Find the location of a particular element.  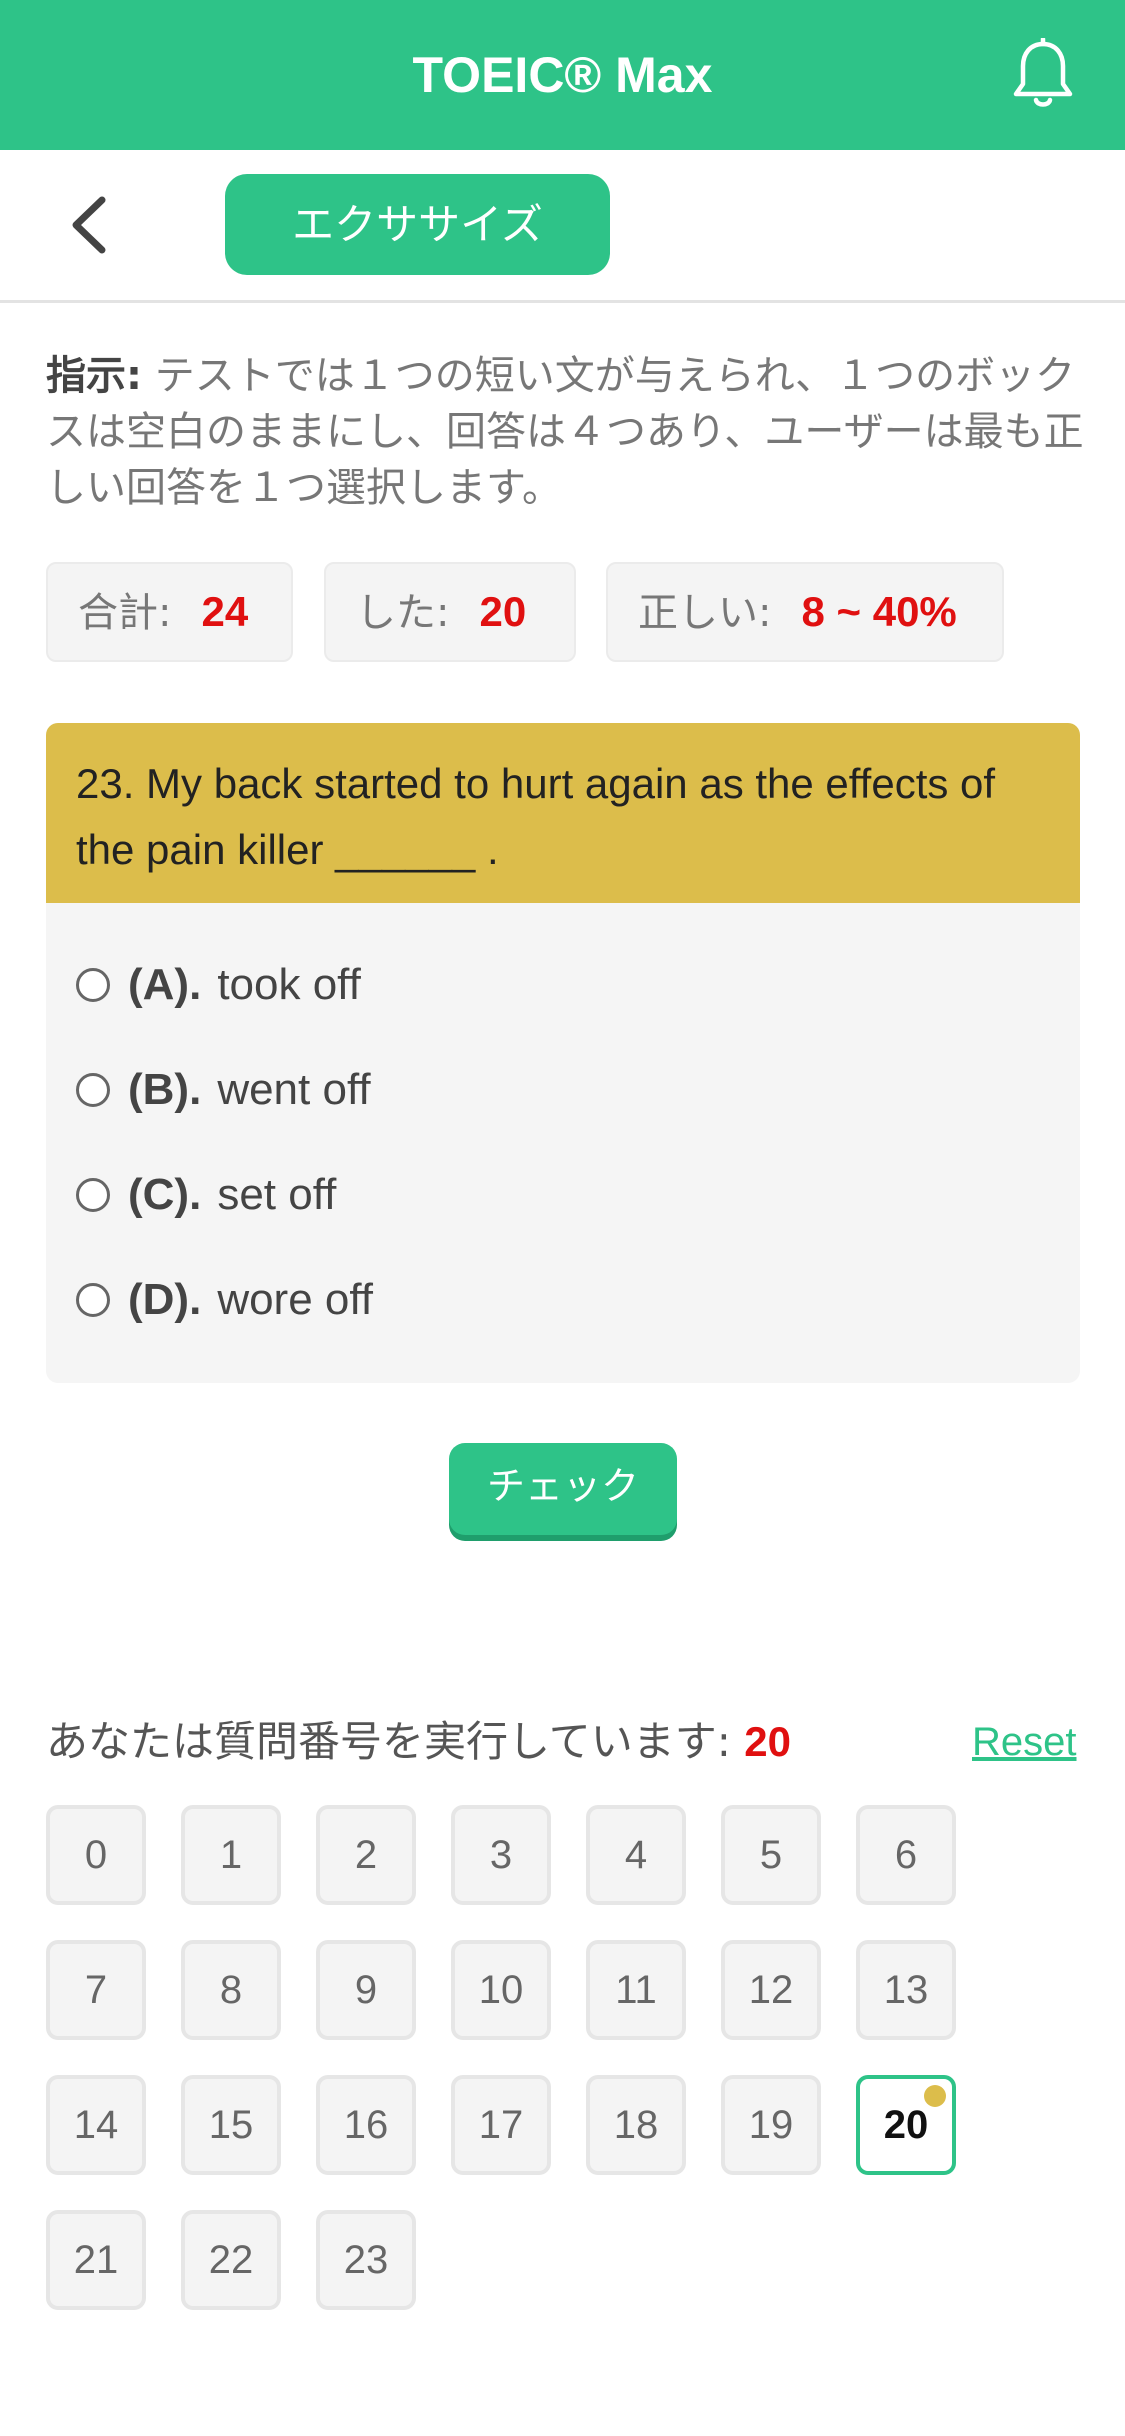

question-number-label: 14 is located at coordinates (96, 2125).